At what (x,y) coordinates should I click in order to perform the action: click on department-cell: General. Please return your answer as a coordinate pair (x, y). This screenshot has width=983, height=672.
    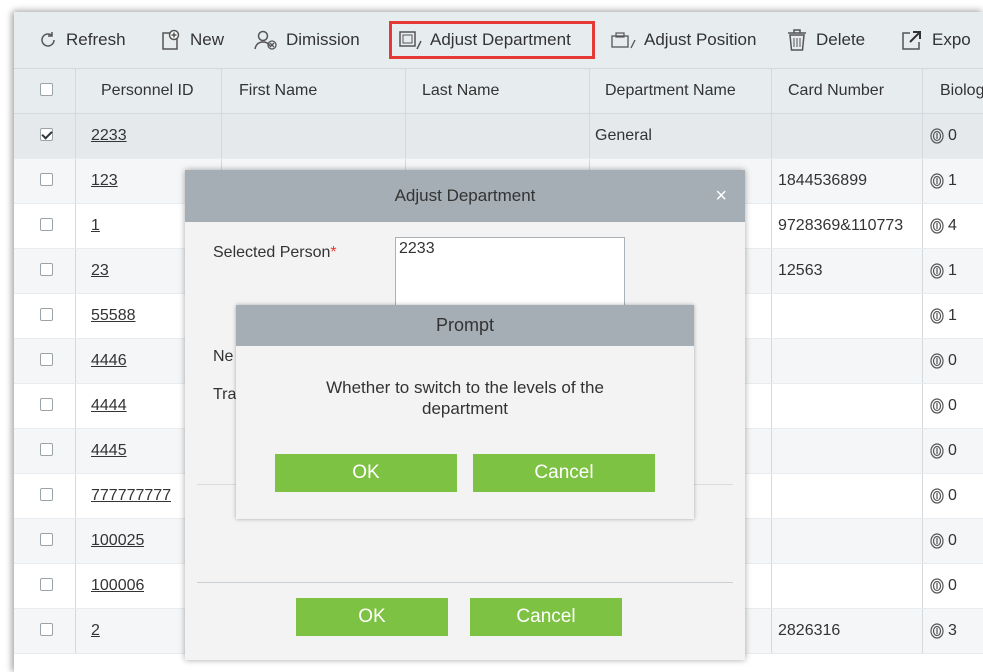
    Looking at the image, I should click on (623, 135).